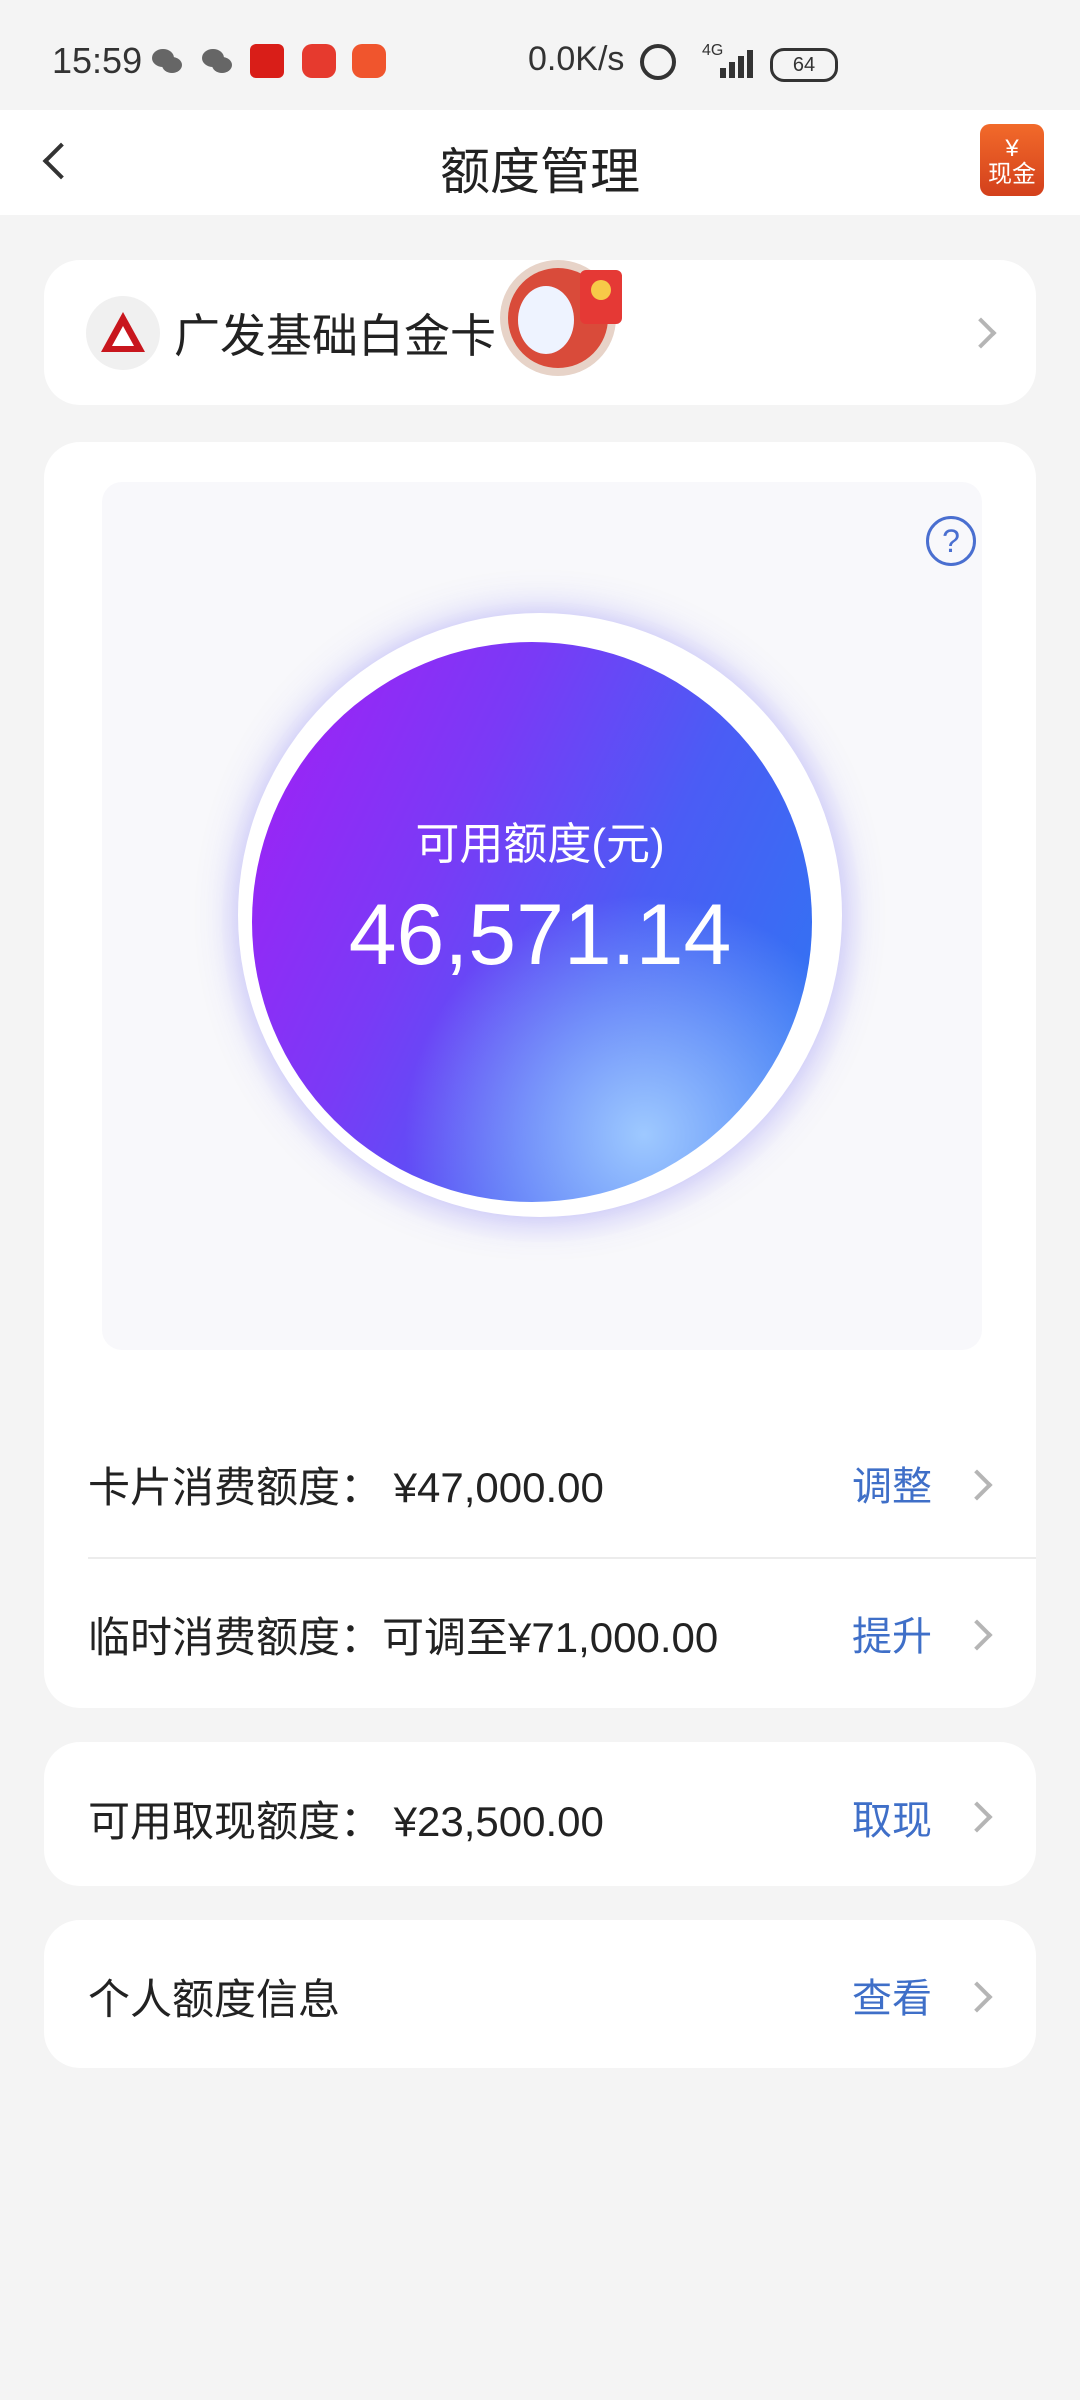  I want to click on cash-limit-card: 可用取现额度： ¥23,500.00 取现, so click(540, 1814).